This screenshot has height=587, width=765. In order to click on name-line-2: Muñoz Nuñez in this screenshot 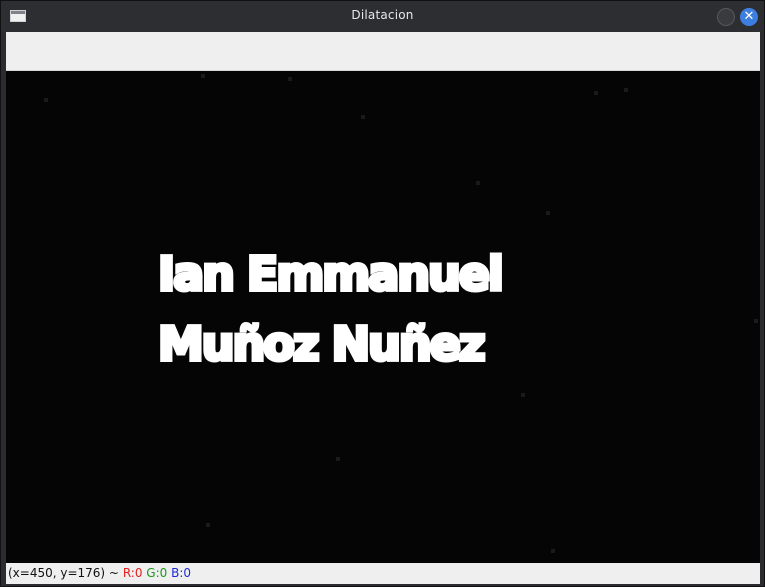, I will do `click(322, 344)`.